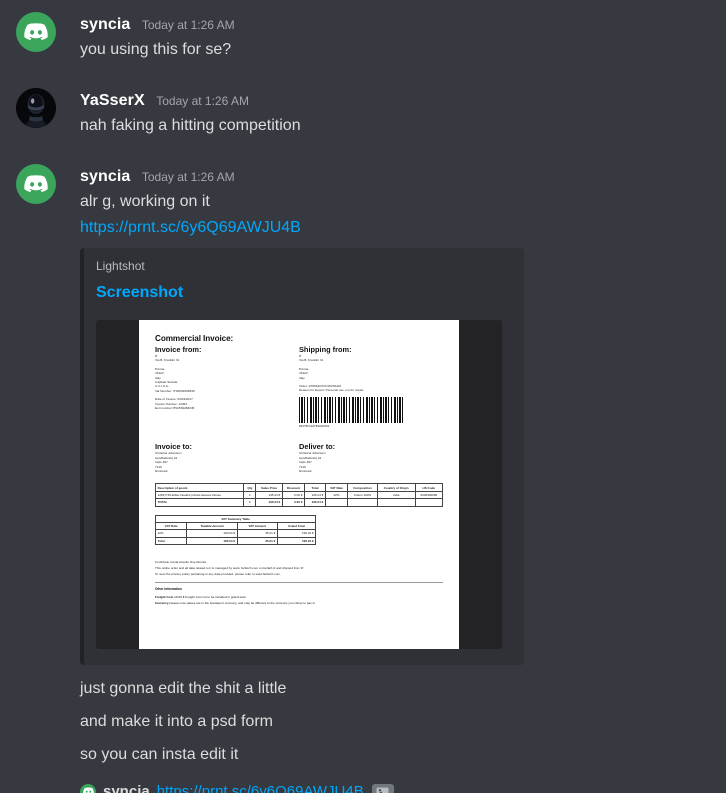  What do you see at coordinates (296, 526) in the screenshot?
I see `col-grand-total: Grand Total` at bounding box center [296, 526].